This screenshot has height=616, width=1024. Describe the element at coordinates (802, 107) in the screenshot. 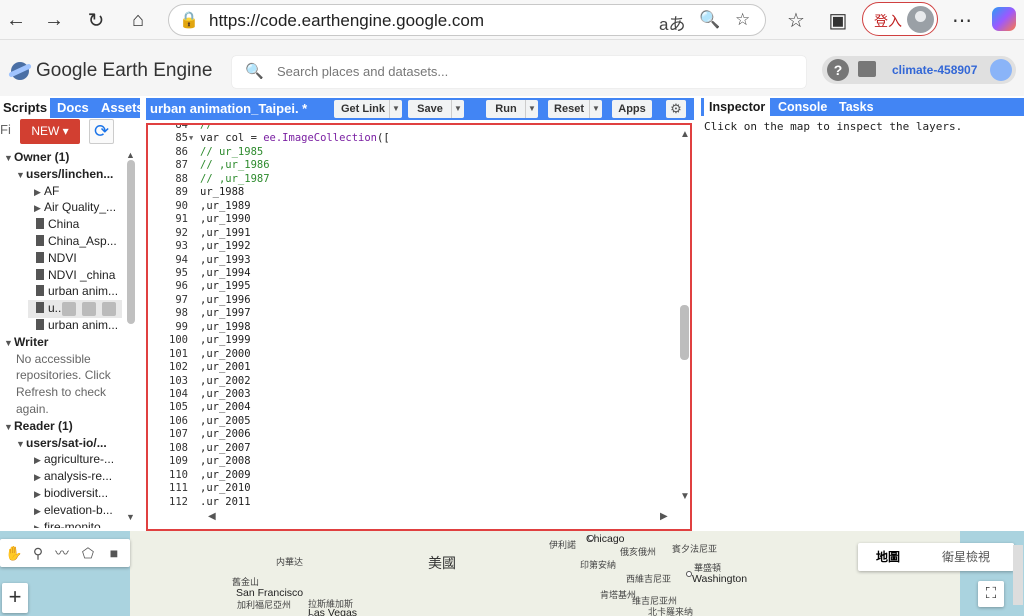

I see `tab-console: Console` at that location.